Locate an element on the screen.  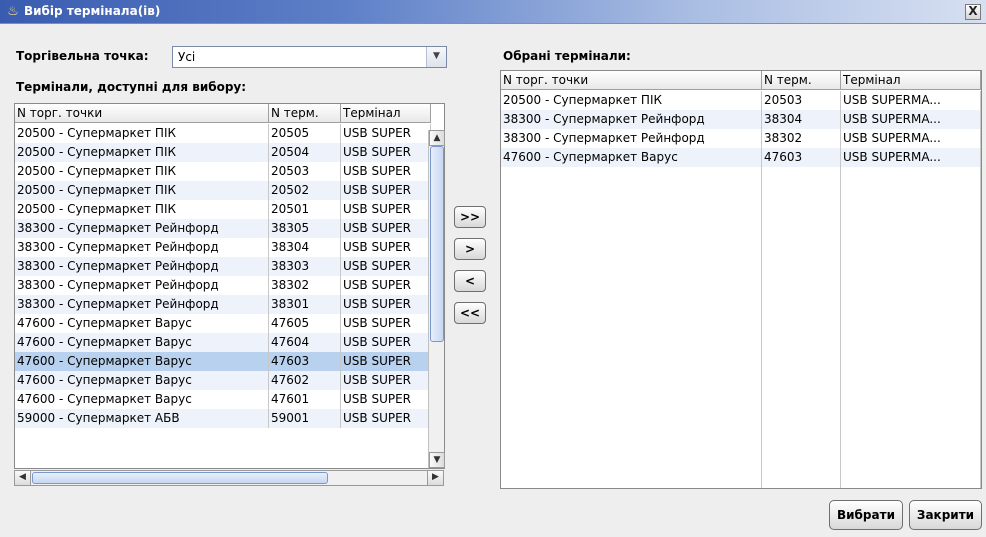
table-cell: 38303 is located at coordinates (305, 266).